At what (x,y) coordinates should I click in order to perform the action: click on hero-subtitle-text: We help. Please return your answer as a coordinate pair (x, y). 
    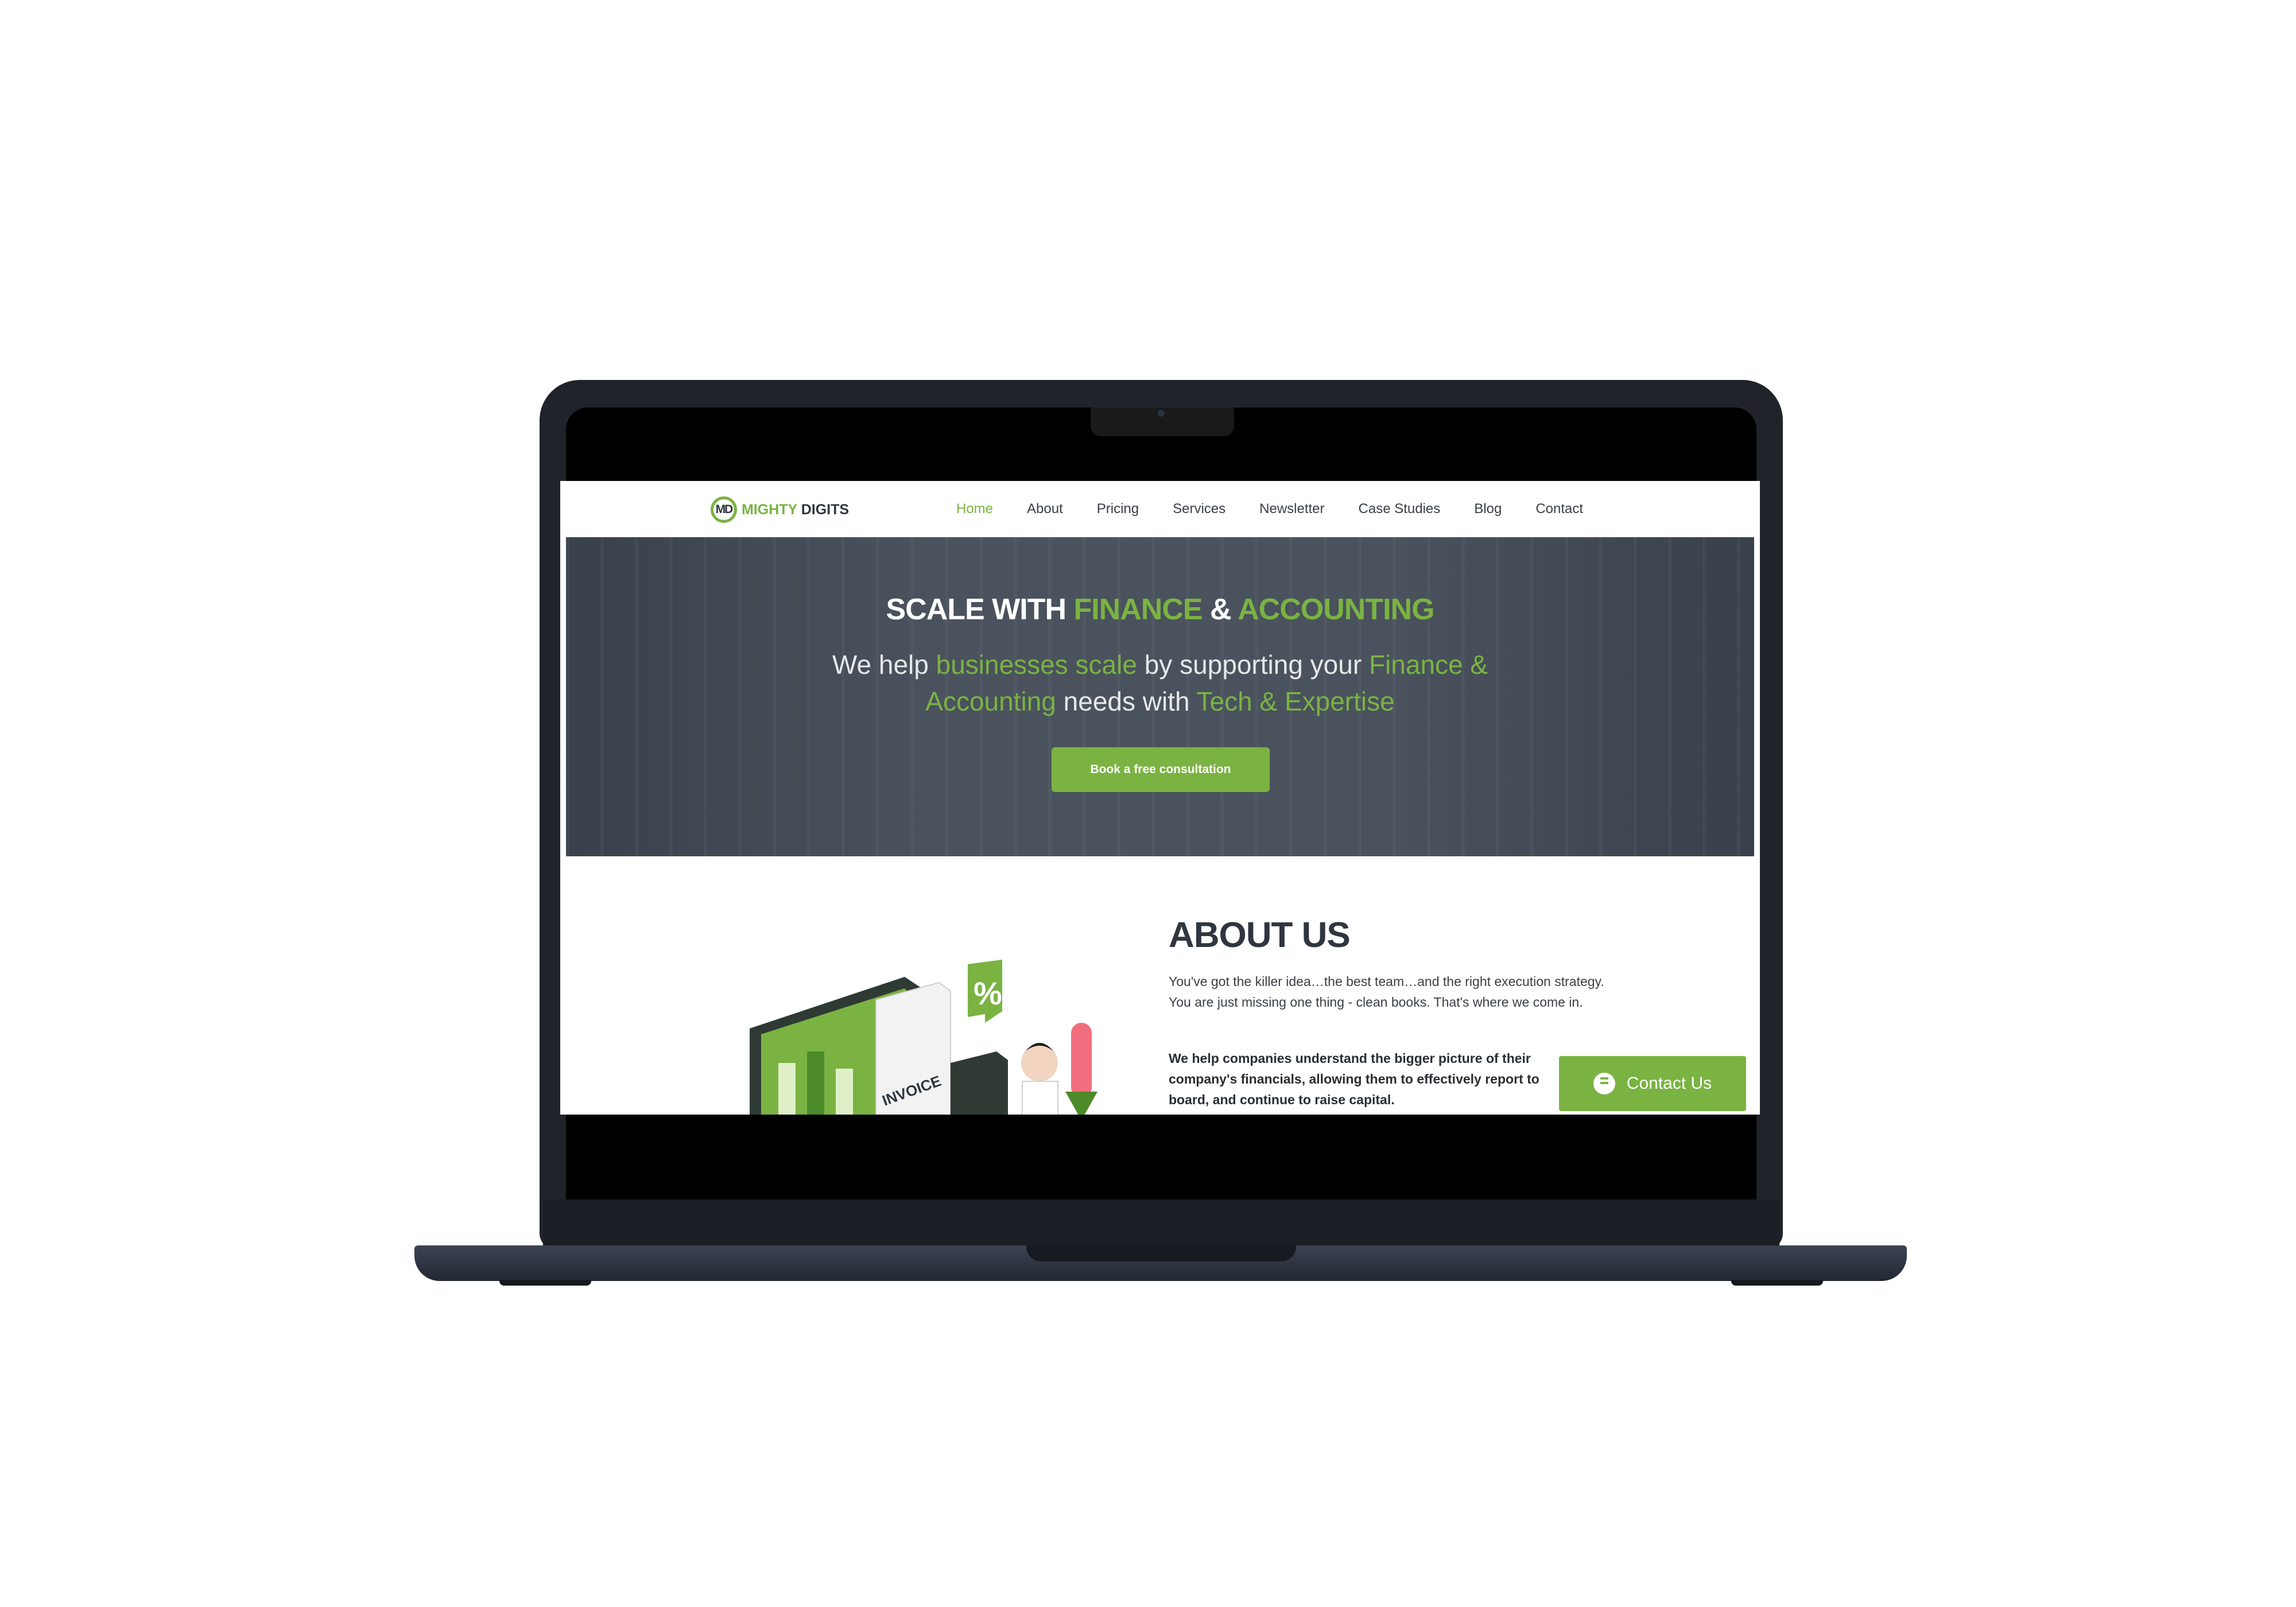
    Looking at the image, I should click on (884, 665).